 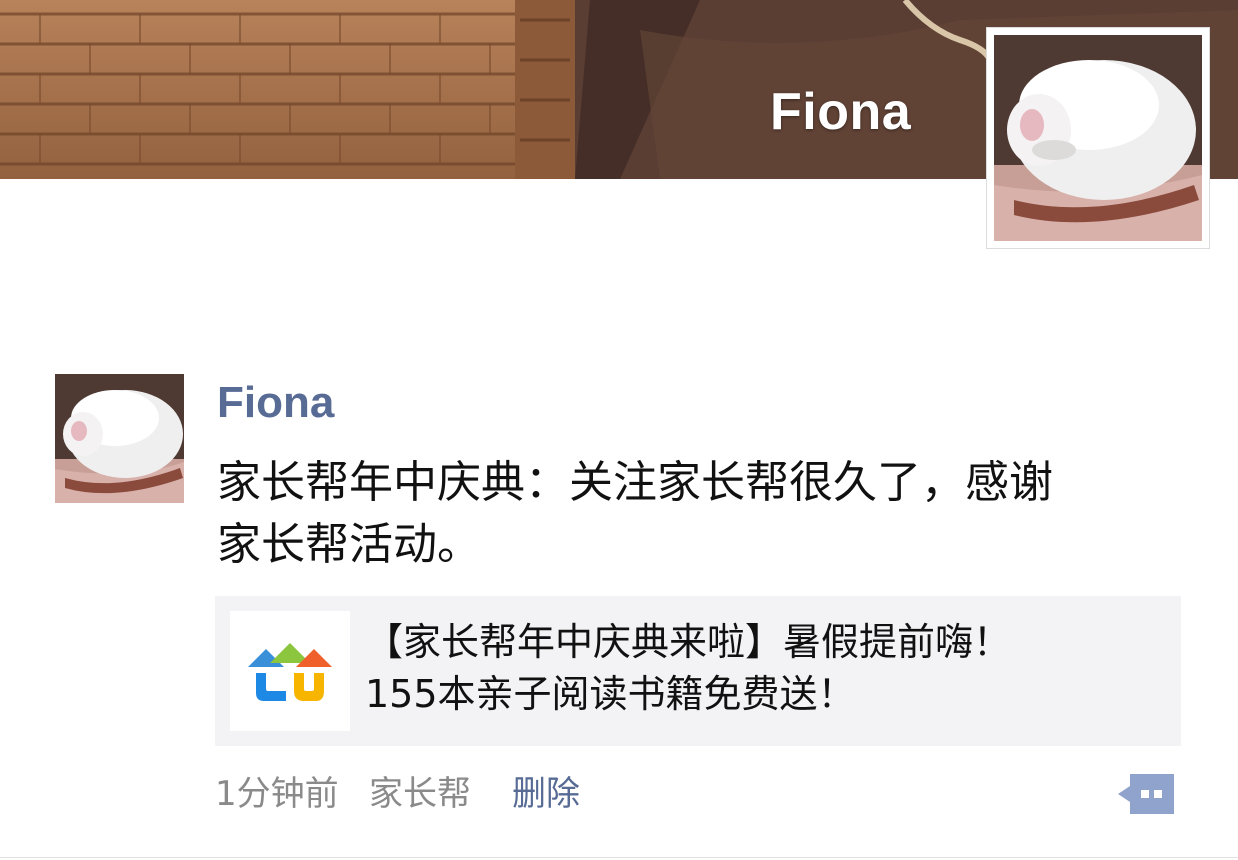 I want to click on post-text-line: 家长帮年中庆典：关注家长帮很久了，感谢, so click(x=635, y=482).